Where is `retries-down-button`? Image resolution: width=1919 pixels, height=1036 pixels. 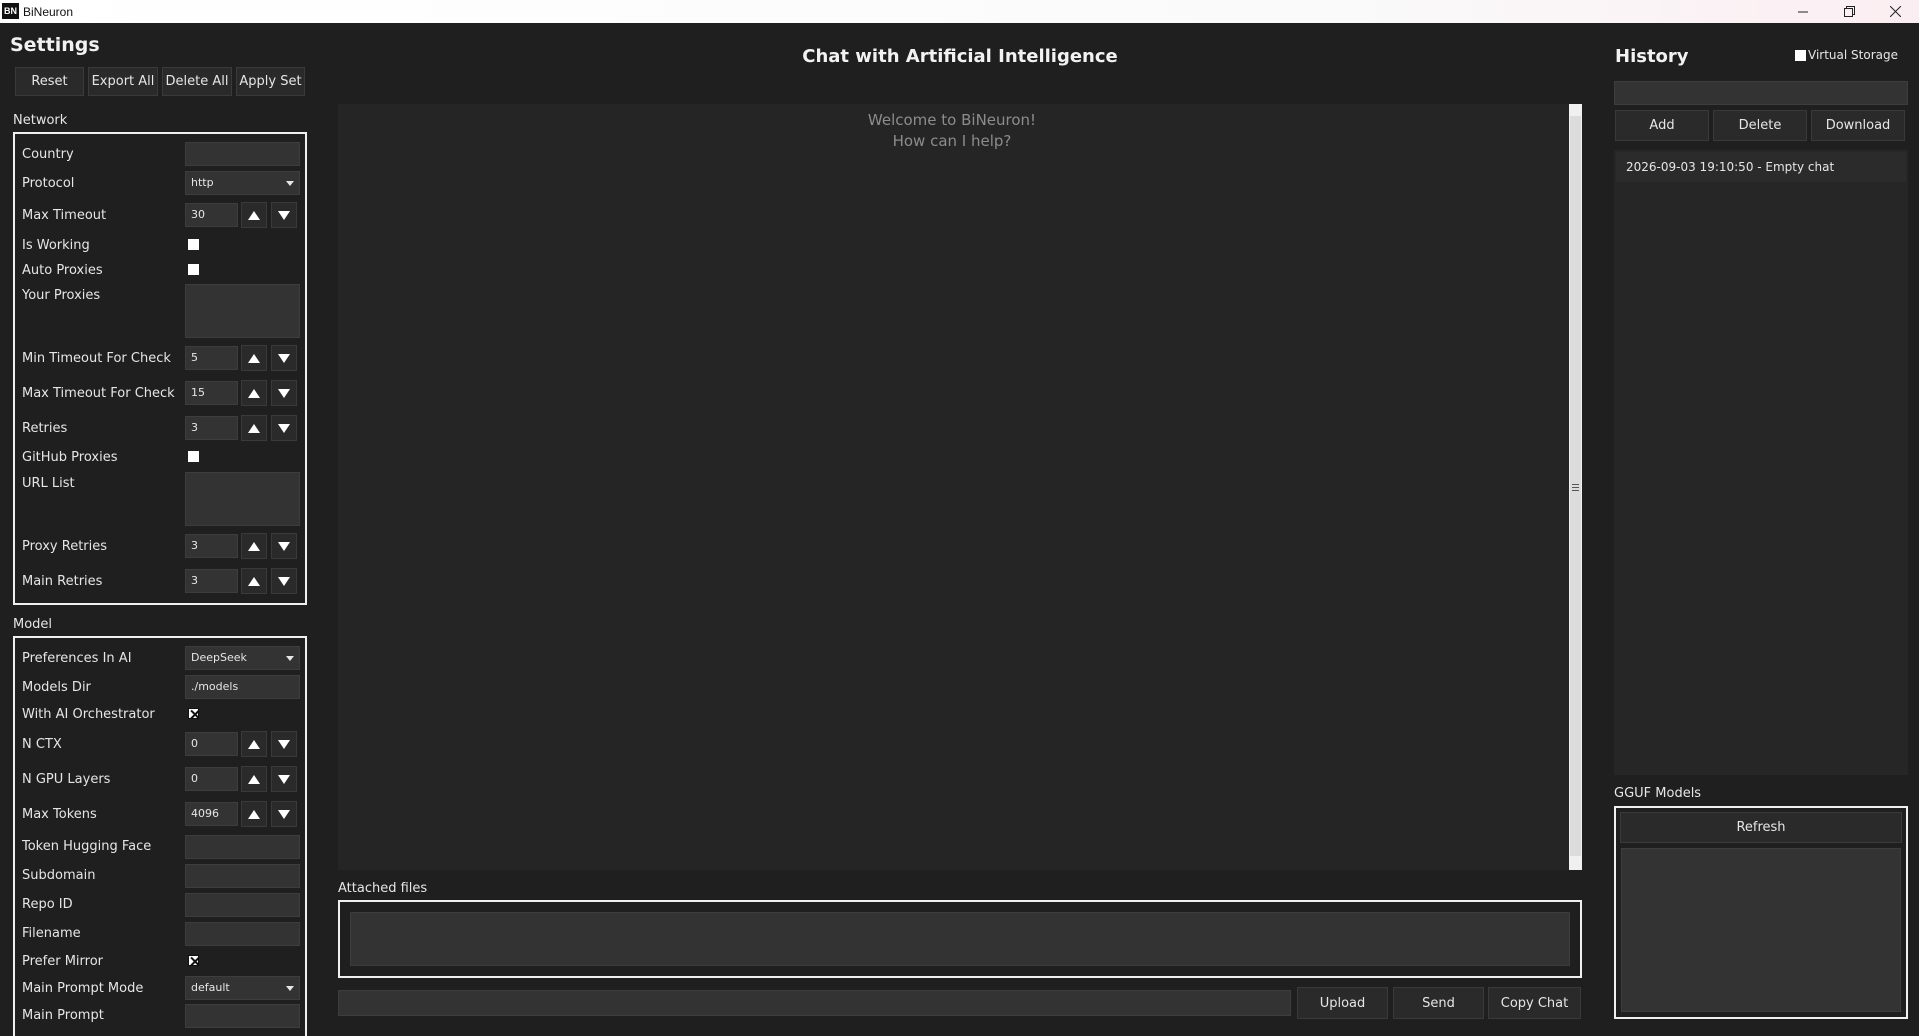
retries-down-button is located at coordinates (284, 428).